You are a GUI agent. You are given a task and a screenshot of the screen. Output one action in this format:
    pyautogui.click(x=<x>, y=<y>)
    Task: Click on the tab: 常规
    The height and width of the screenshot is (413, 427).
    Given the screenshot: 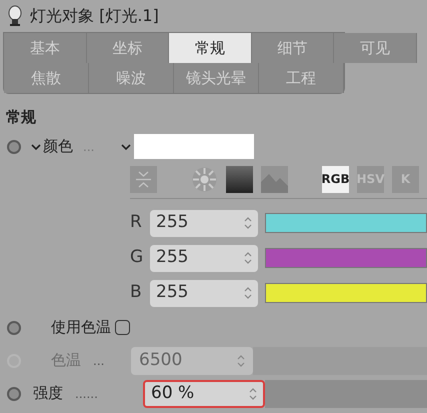 What is the action you would take?
    pyautogui.click(x=210, y=48)
    